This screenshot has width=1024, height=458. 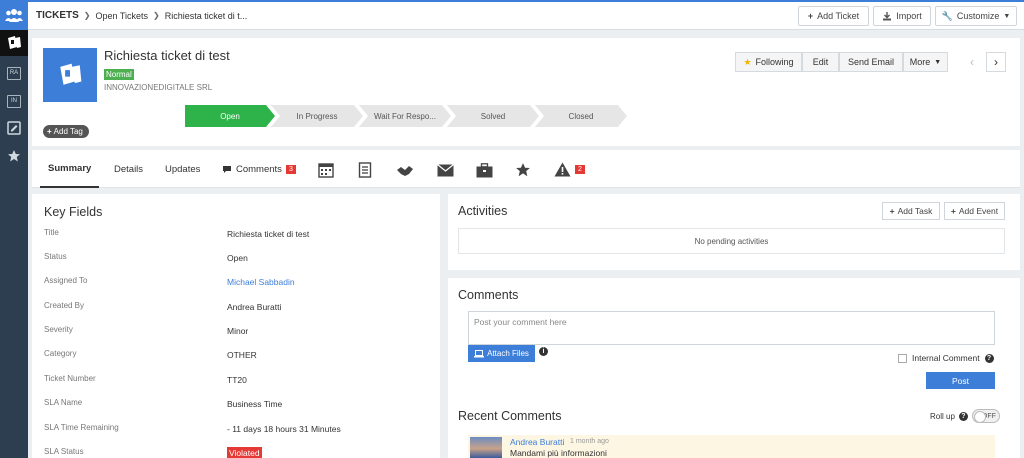 I want to click on rail-item-ra-label: RA, so click(x=14, y=73).